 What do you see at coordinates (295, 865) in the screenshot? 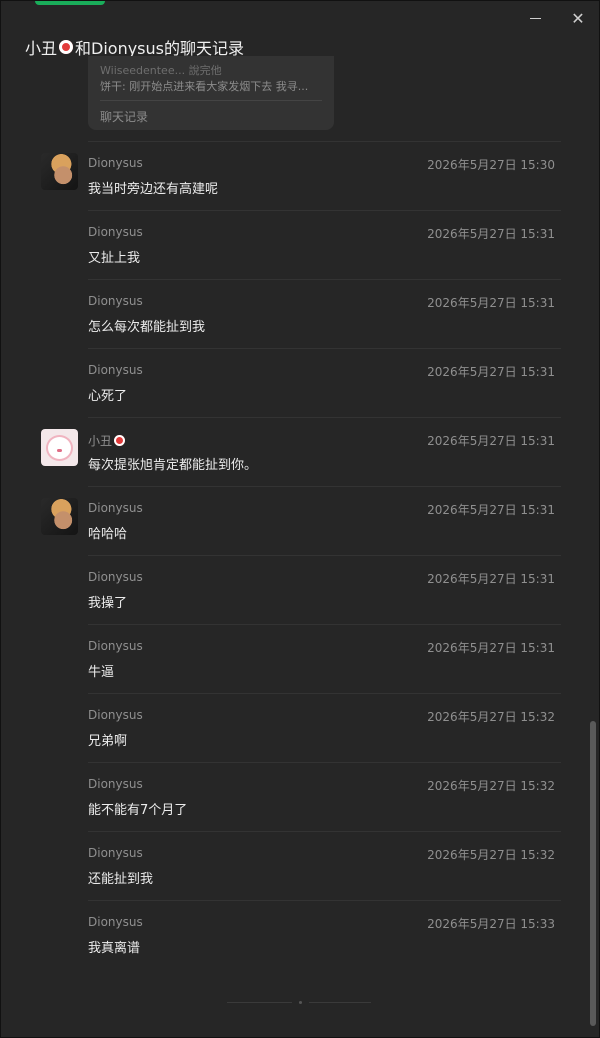
I see `message-row: Dionysus 2026年5月27日 15:32 还能扯到我` at bounding box center [295, 865].